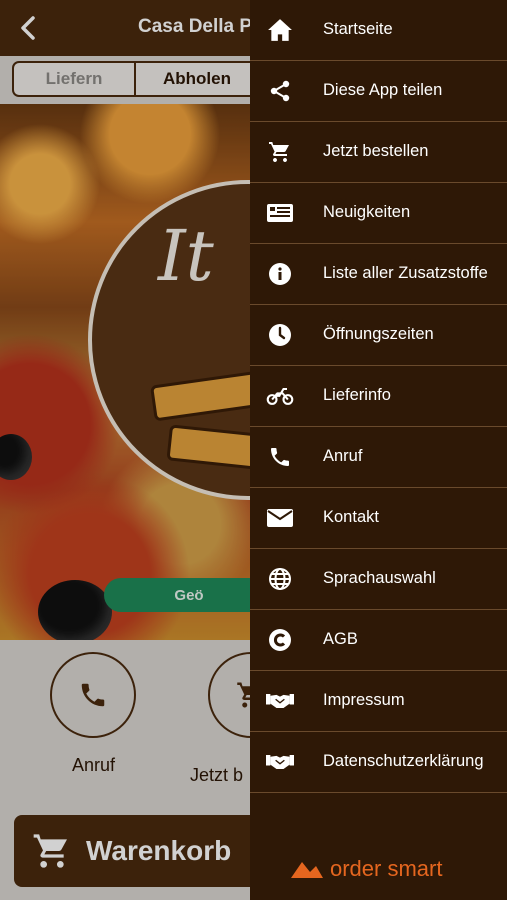 The width and height of the screenshot is (507, 900). Describe the element at coordinates (280, 457) in the screenshot. I see `phone-icon` at that location.